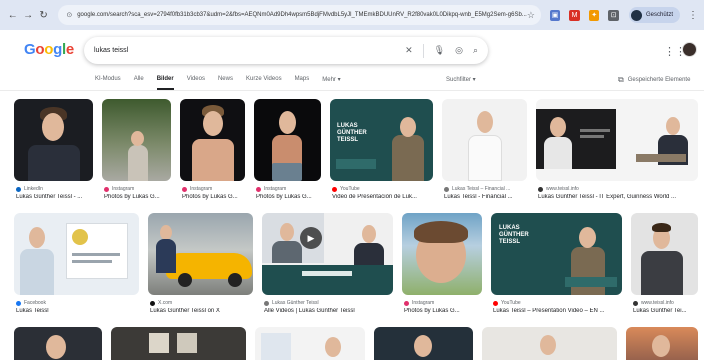 This screenshot has width=704, height=360. Describe the element at coordinates (636, 15) in the screenshot. I see `profile-avatar` at that location.